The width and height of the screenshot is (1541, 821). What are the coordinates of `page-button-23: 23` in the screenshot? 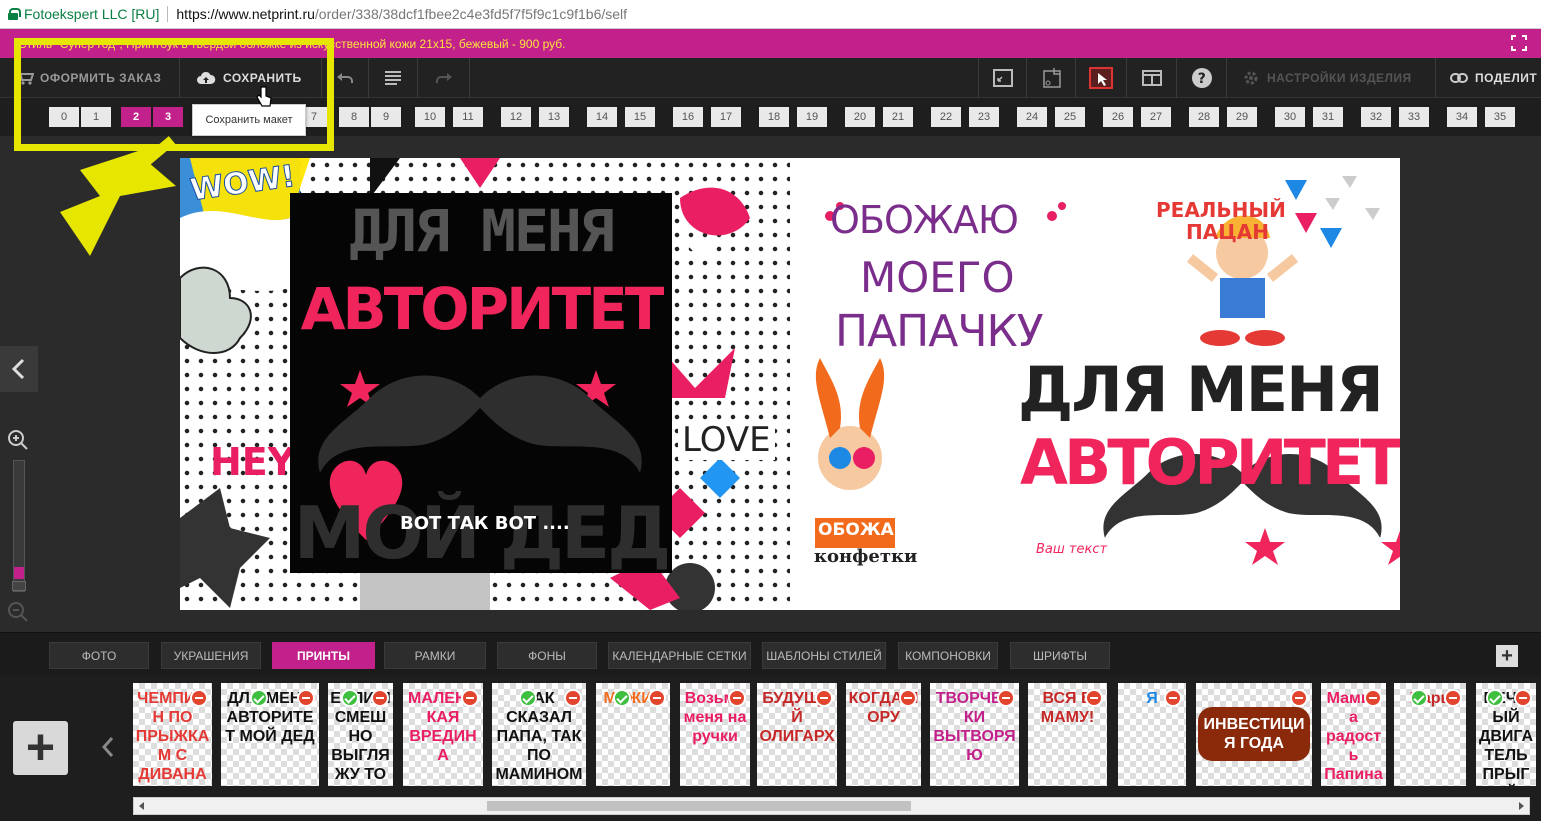 It's located at (984, 117).